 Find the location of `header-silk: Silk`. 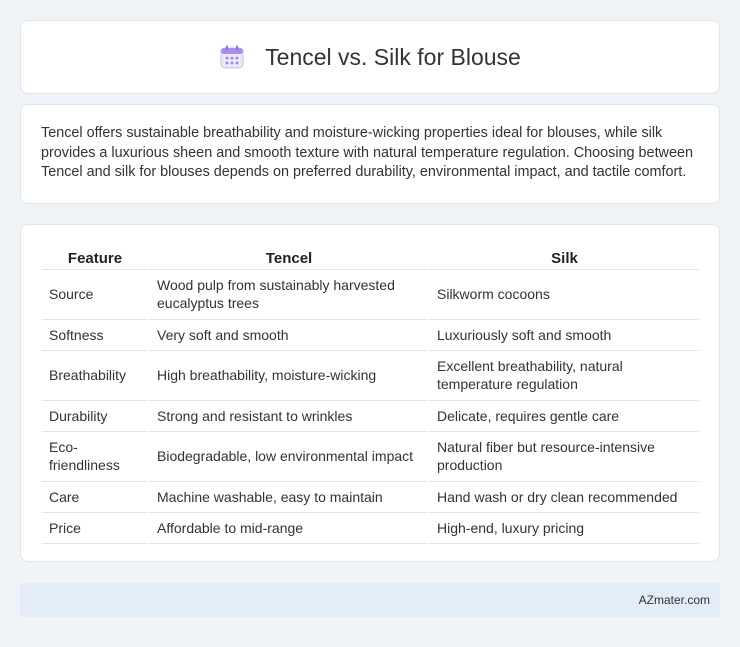

header-silk: Silk is located at coordinates (563, 257).